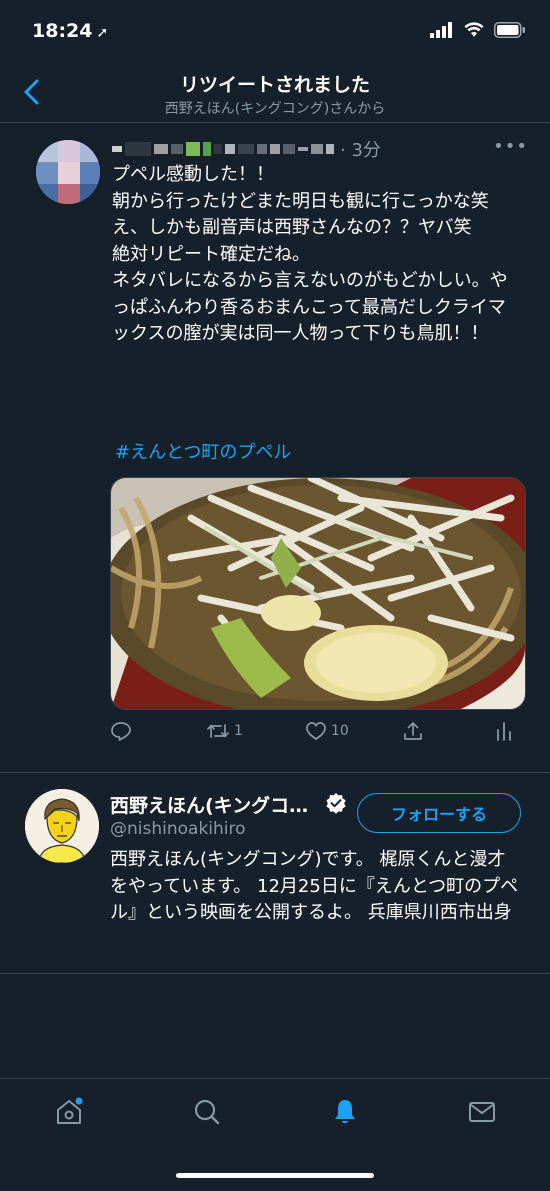 The image size is (550, 1191). I want to click on page-subtitle: 西野えほん(キングコング)さんから, so click(275, 109).